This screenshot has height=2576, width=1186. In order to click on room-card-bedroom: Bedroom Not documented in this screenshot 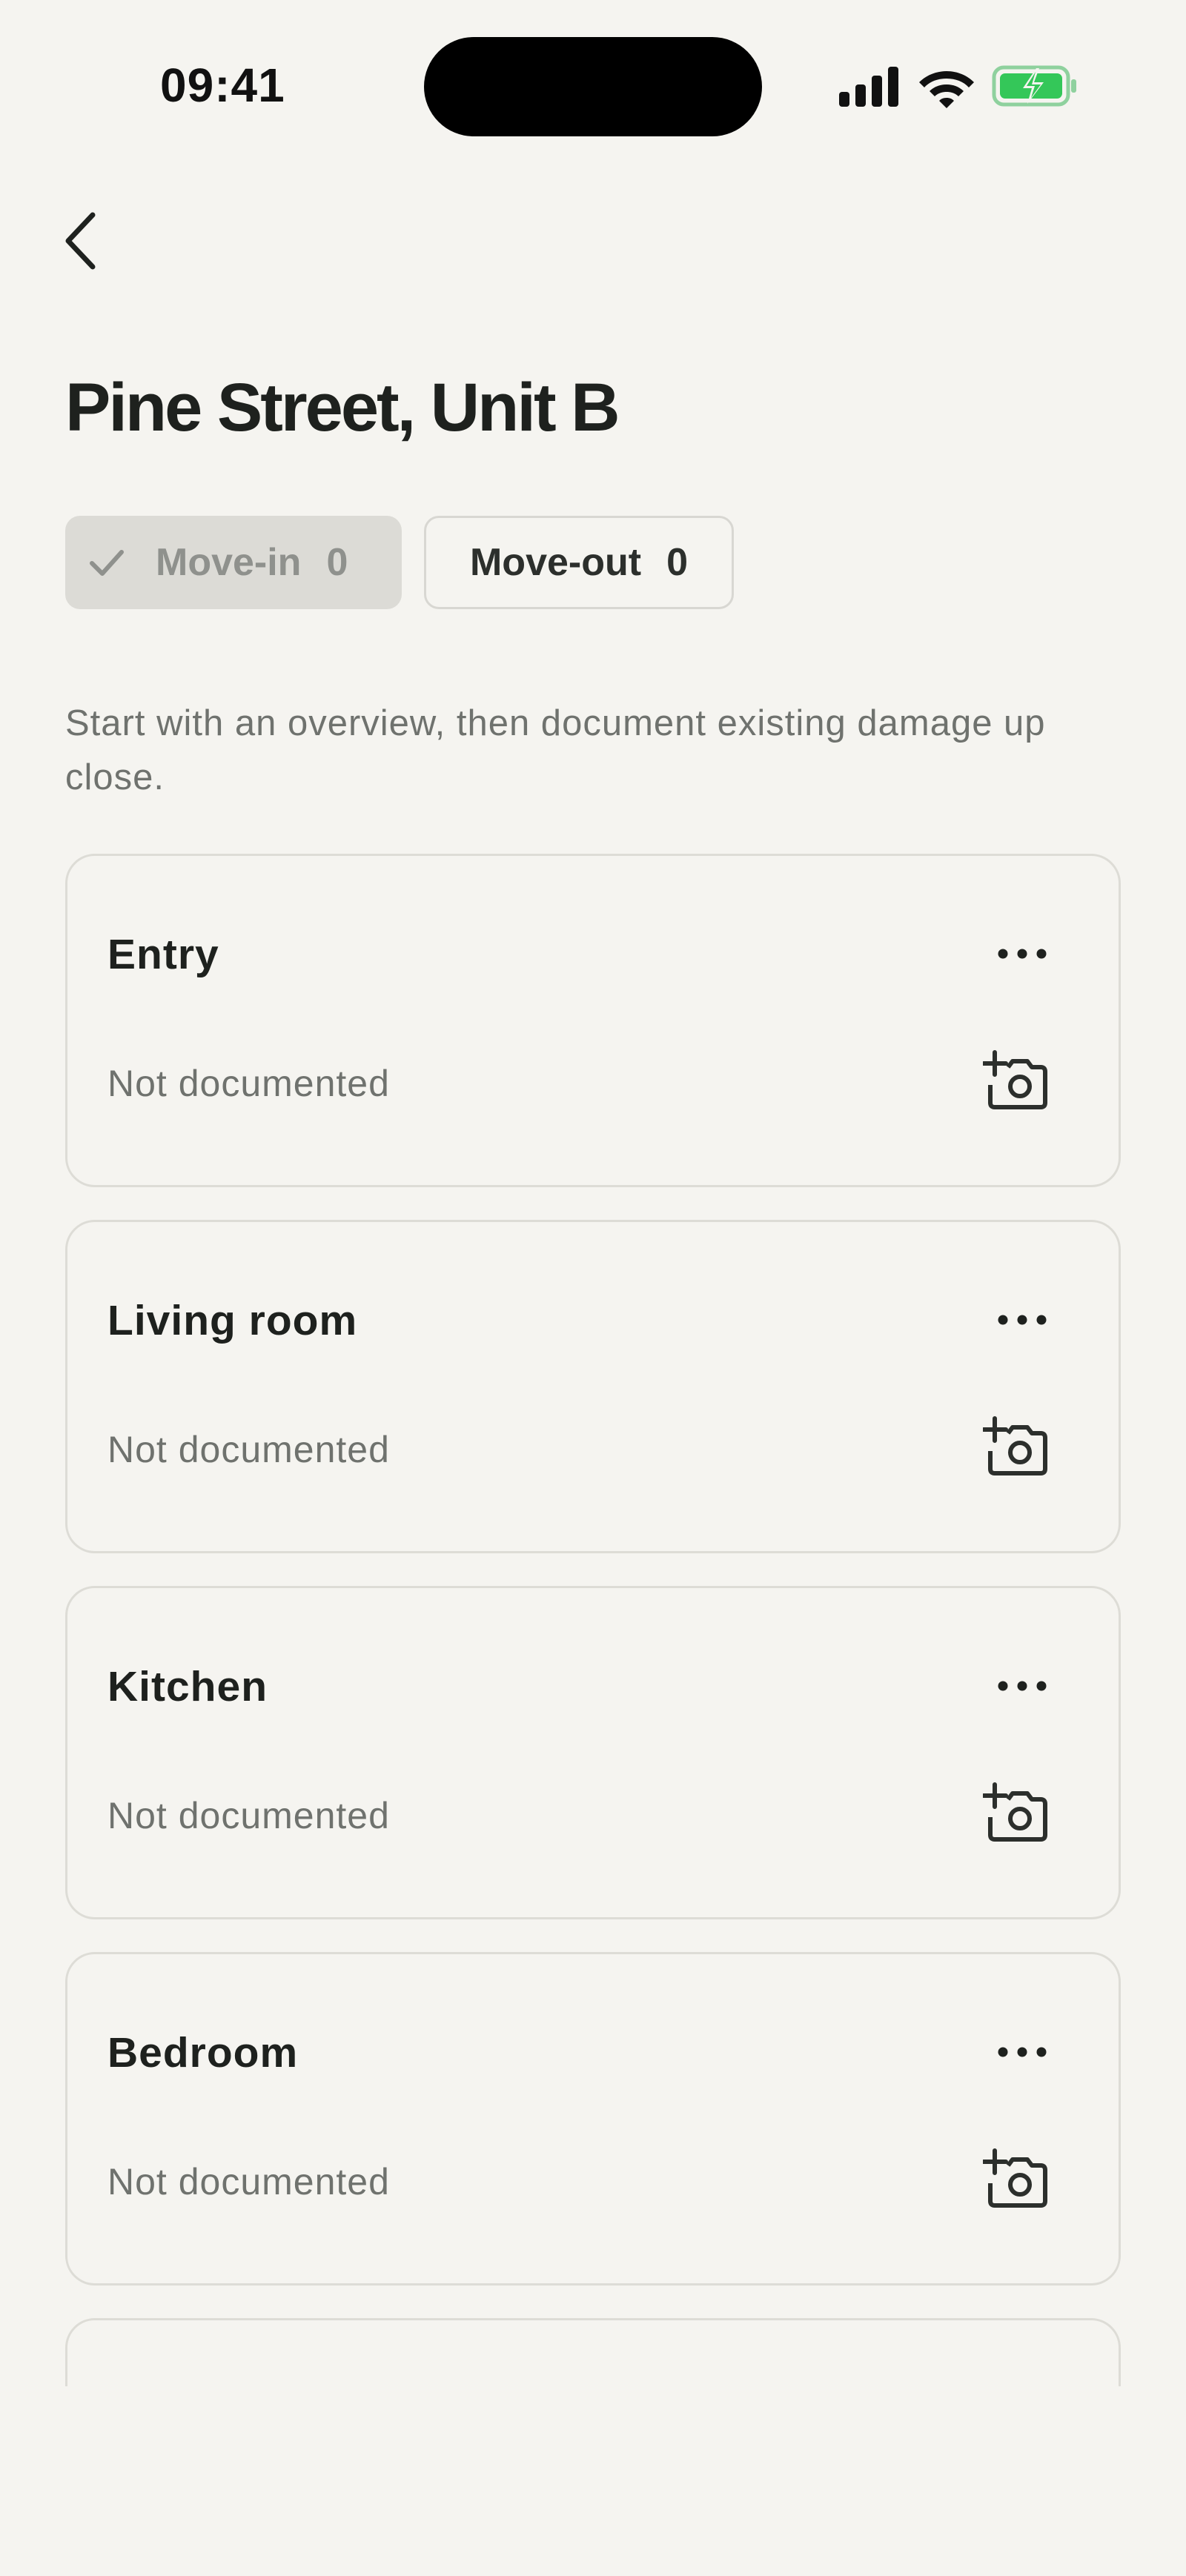, I will do `click(593, 2118)`.